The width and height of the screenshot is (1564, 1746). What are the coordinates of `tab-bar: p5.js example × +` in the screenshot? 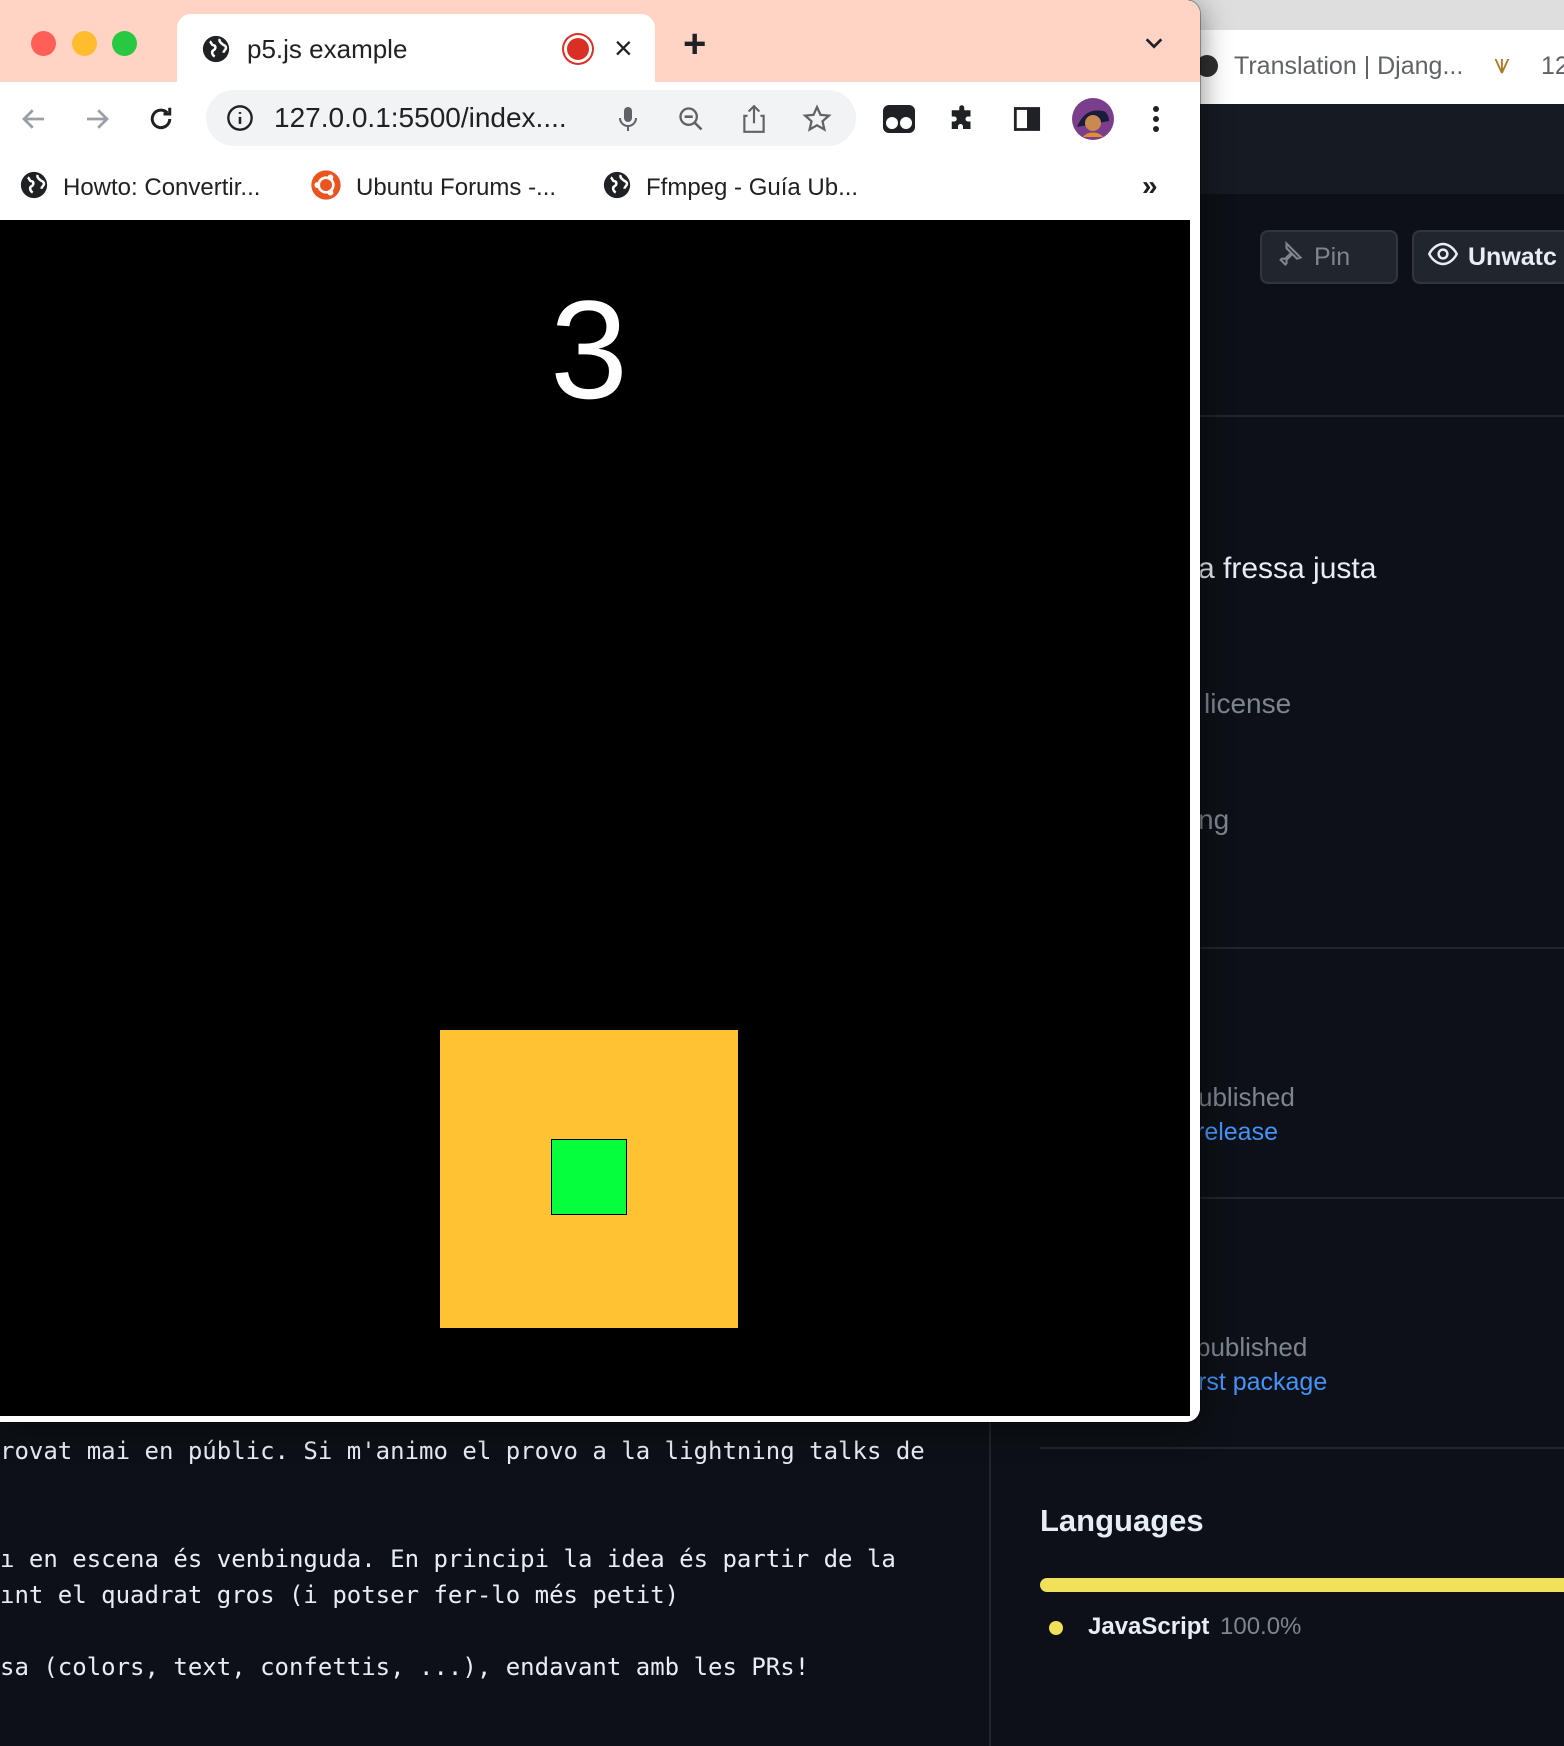 It's located at (600, 41).